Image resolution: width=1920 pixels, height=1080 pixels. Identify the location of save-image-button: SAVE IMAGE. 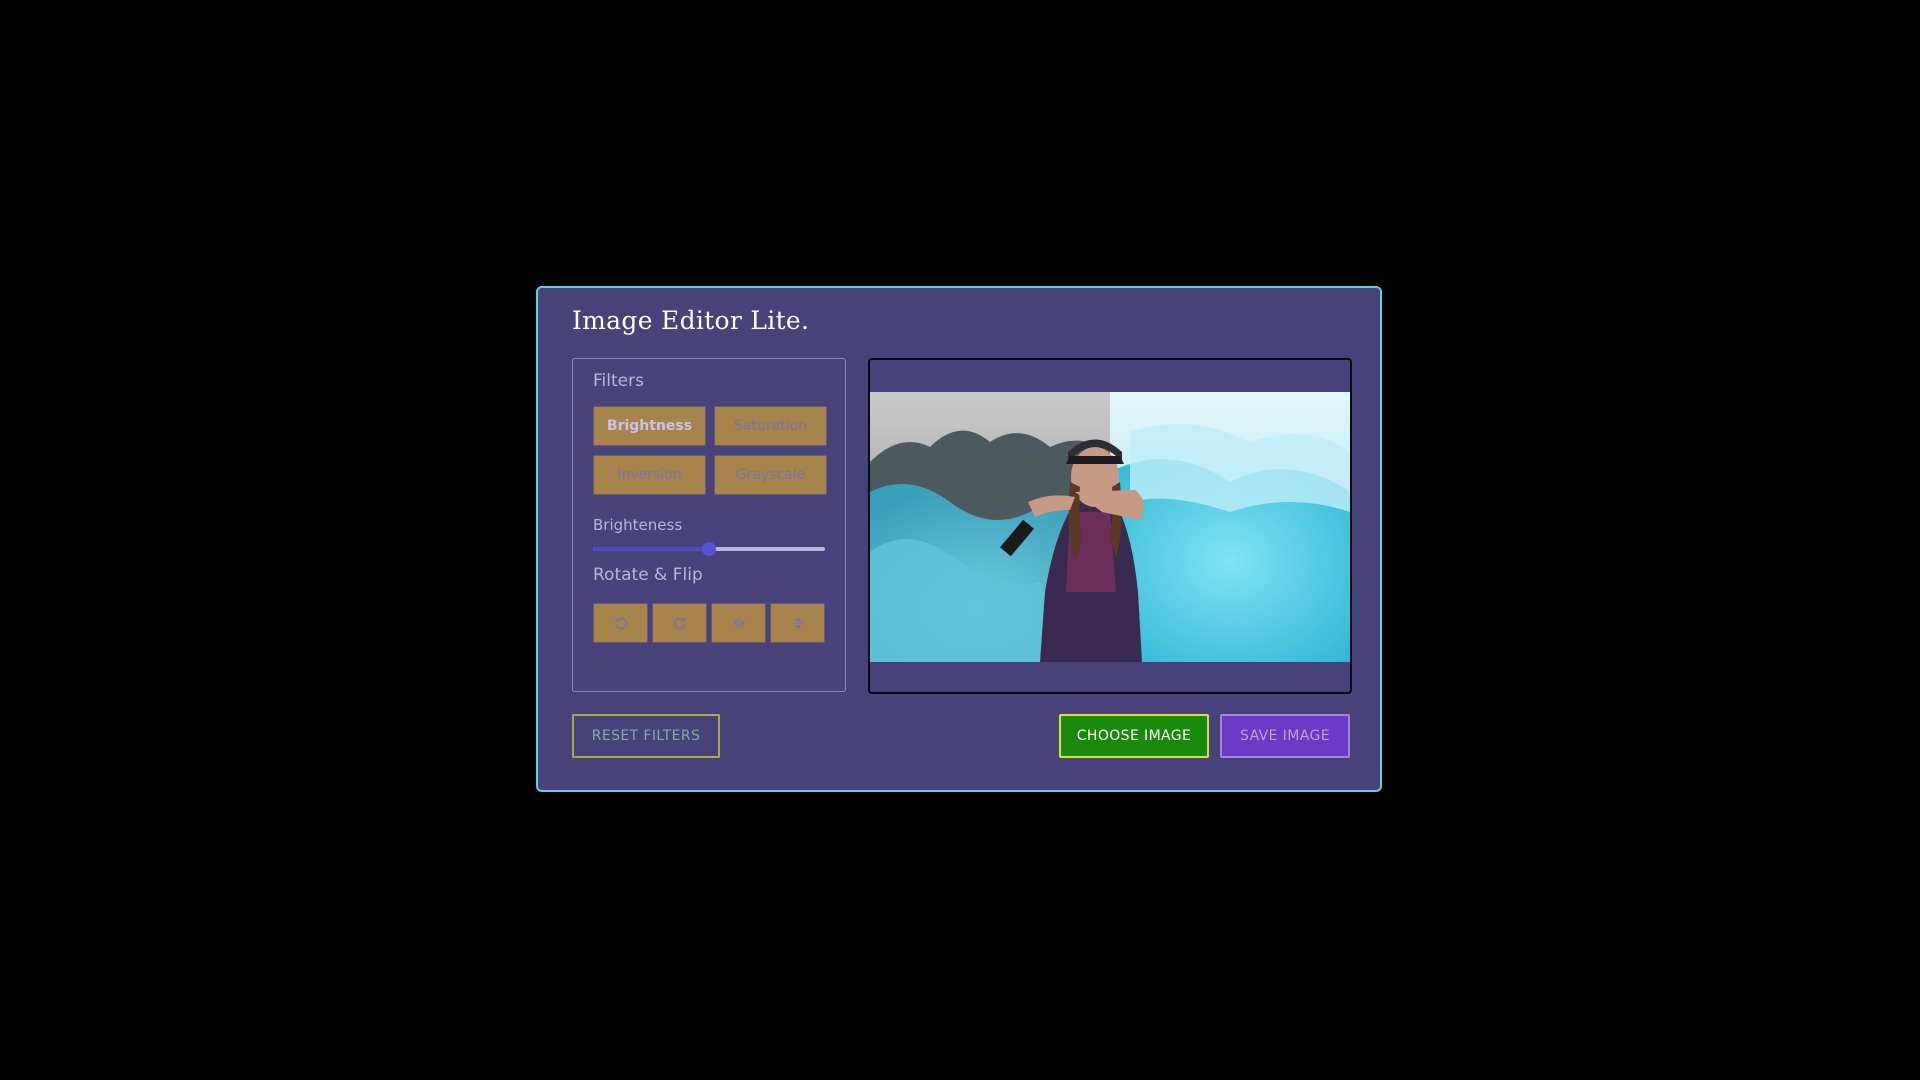
(1285, 736).